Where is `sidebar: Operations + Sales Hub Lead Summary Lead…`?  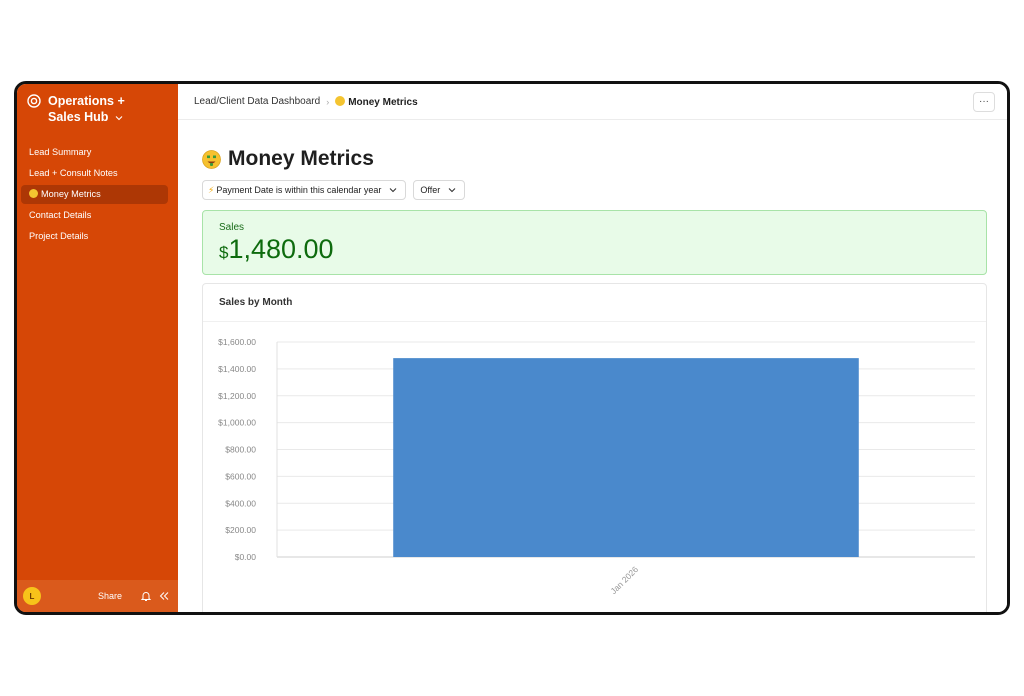 sidebar: Operations + Sales Hub Lead Summary Lead… is located at coordinates (97, 348).